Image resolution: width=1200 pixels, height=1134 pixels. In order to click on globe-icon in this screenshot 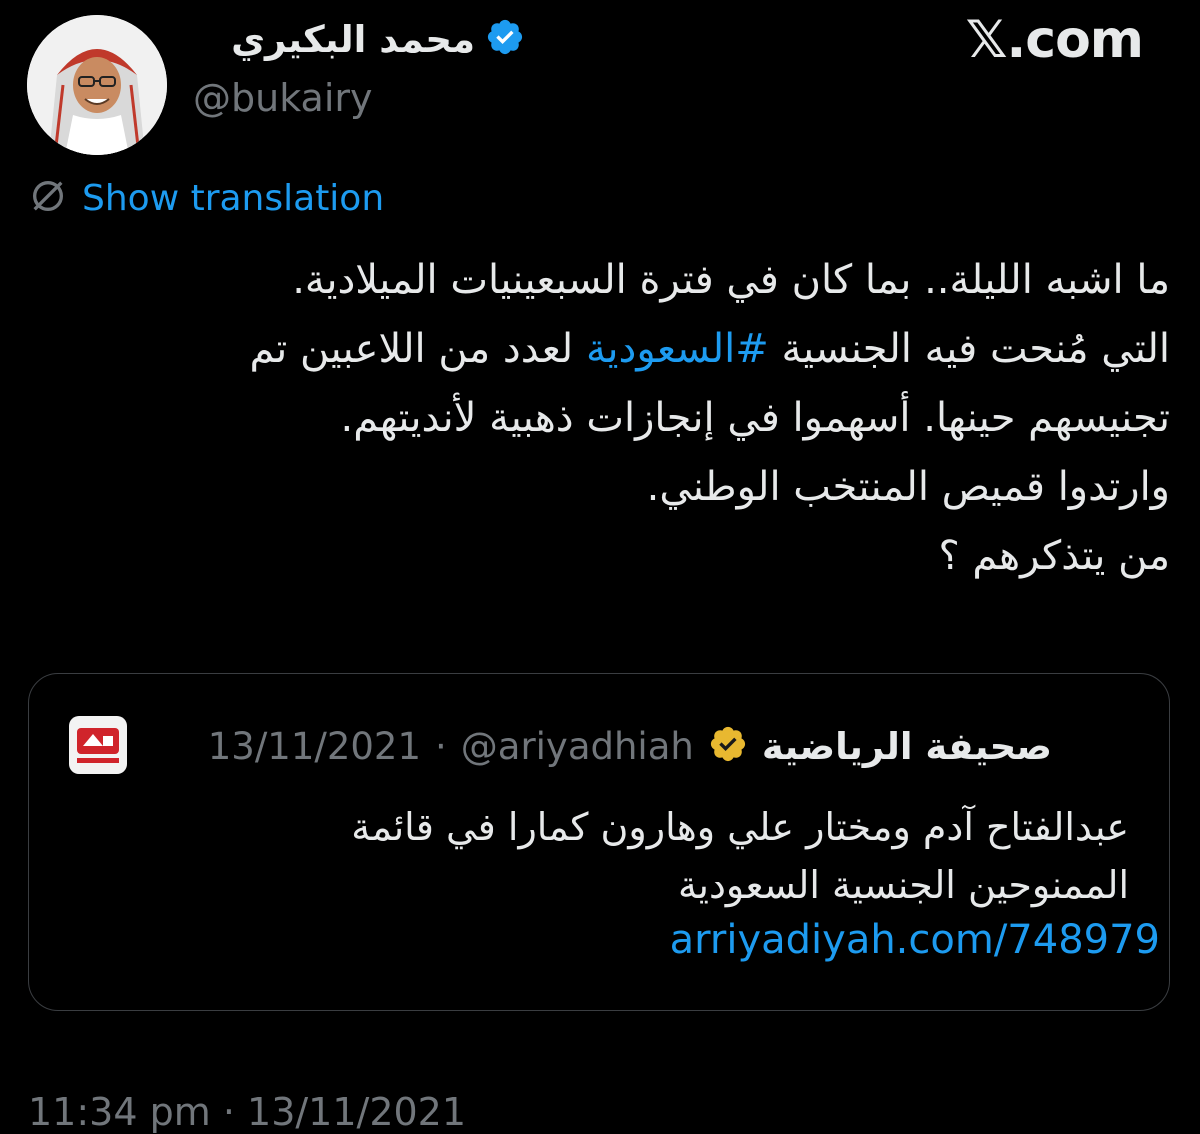, I will do `click(48, 198)`.